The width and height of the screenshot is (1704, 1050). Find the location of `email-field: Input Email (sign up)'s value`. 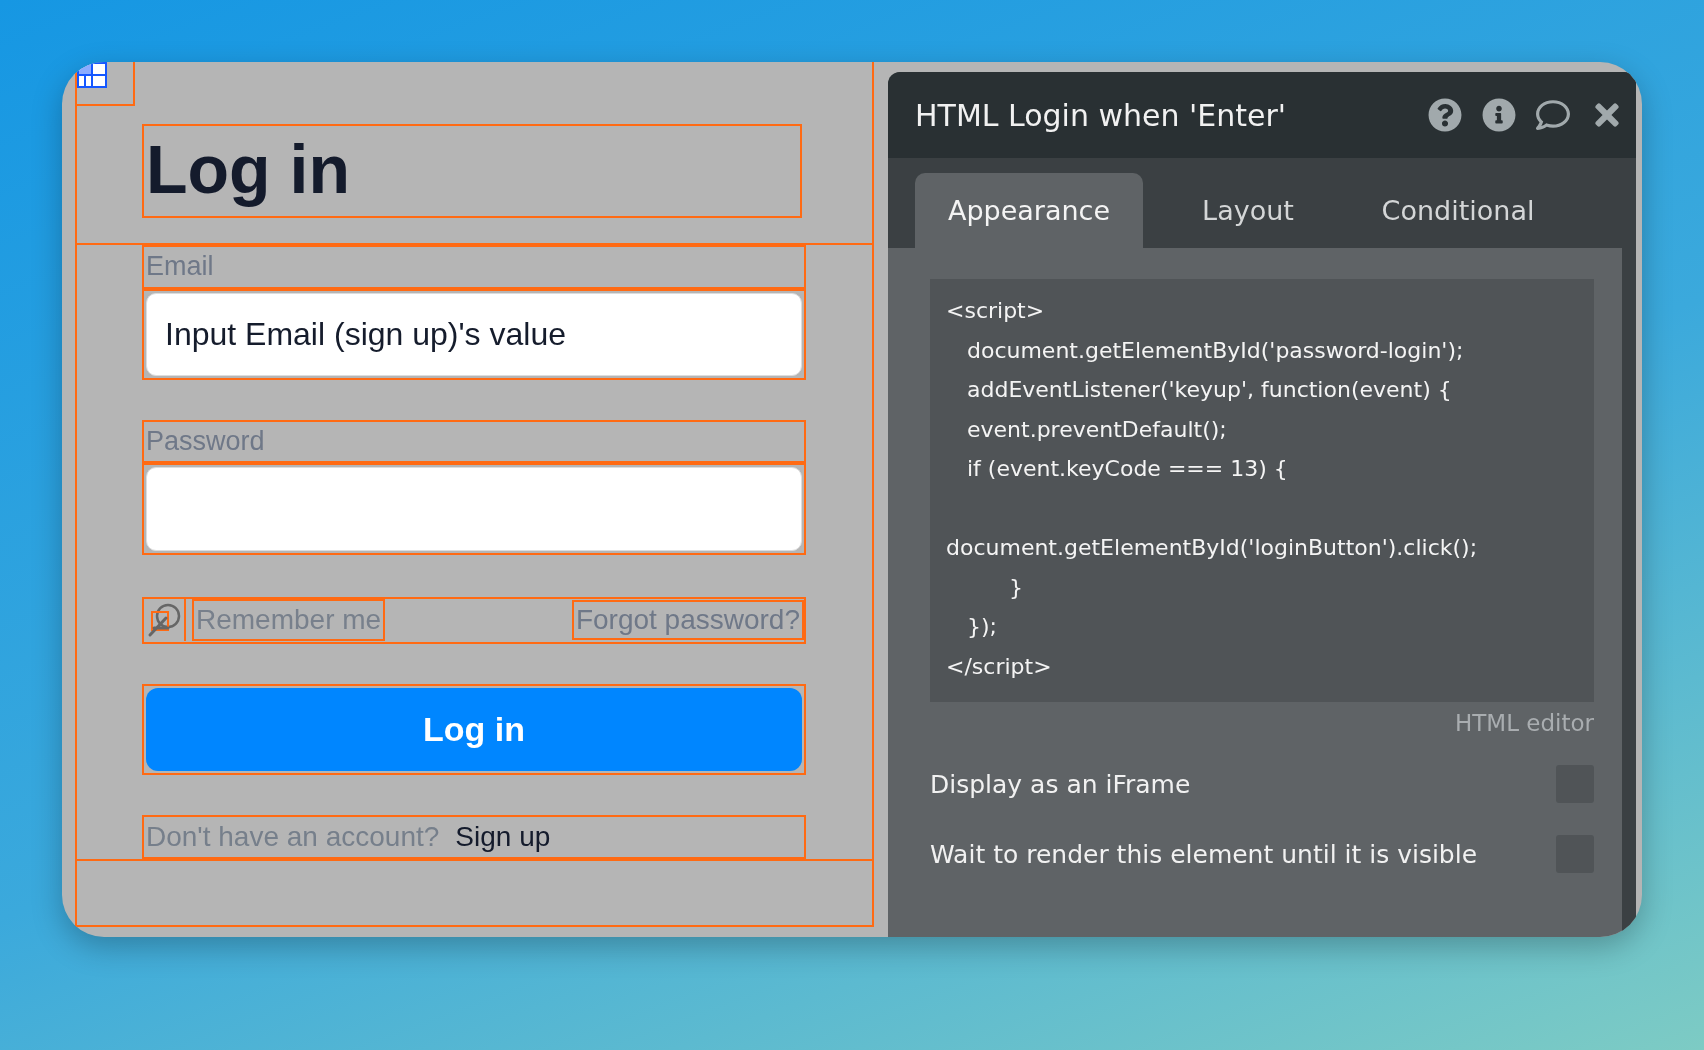

email-field: Input Email (sign up)'s value is located at coordinates (474, 334).